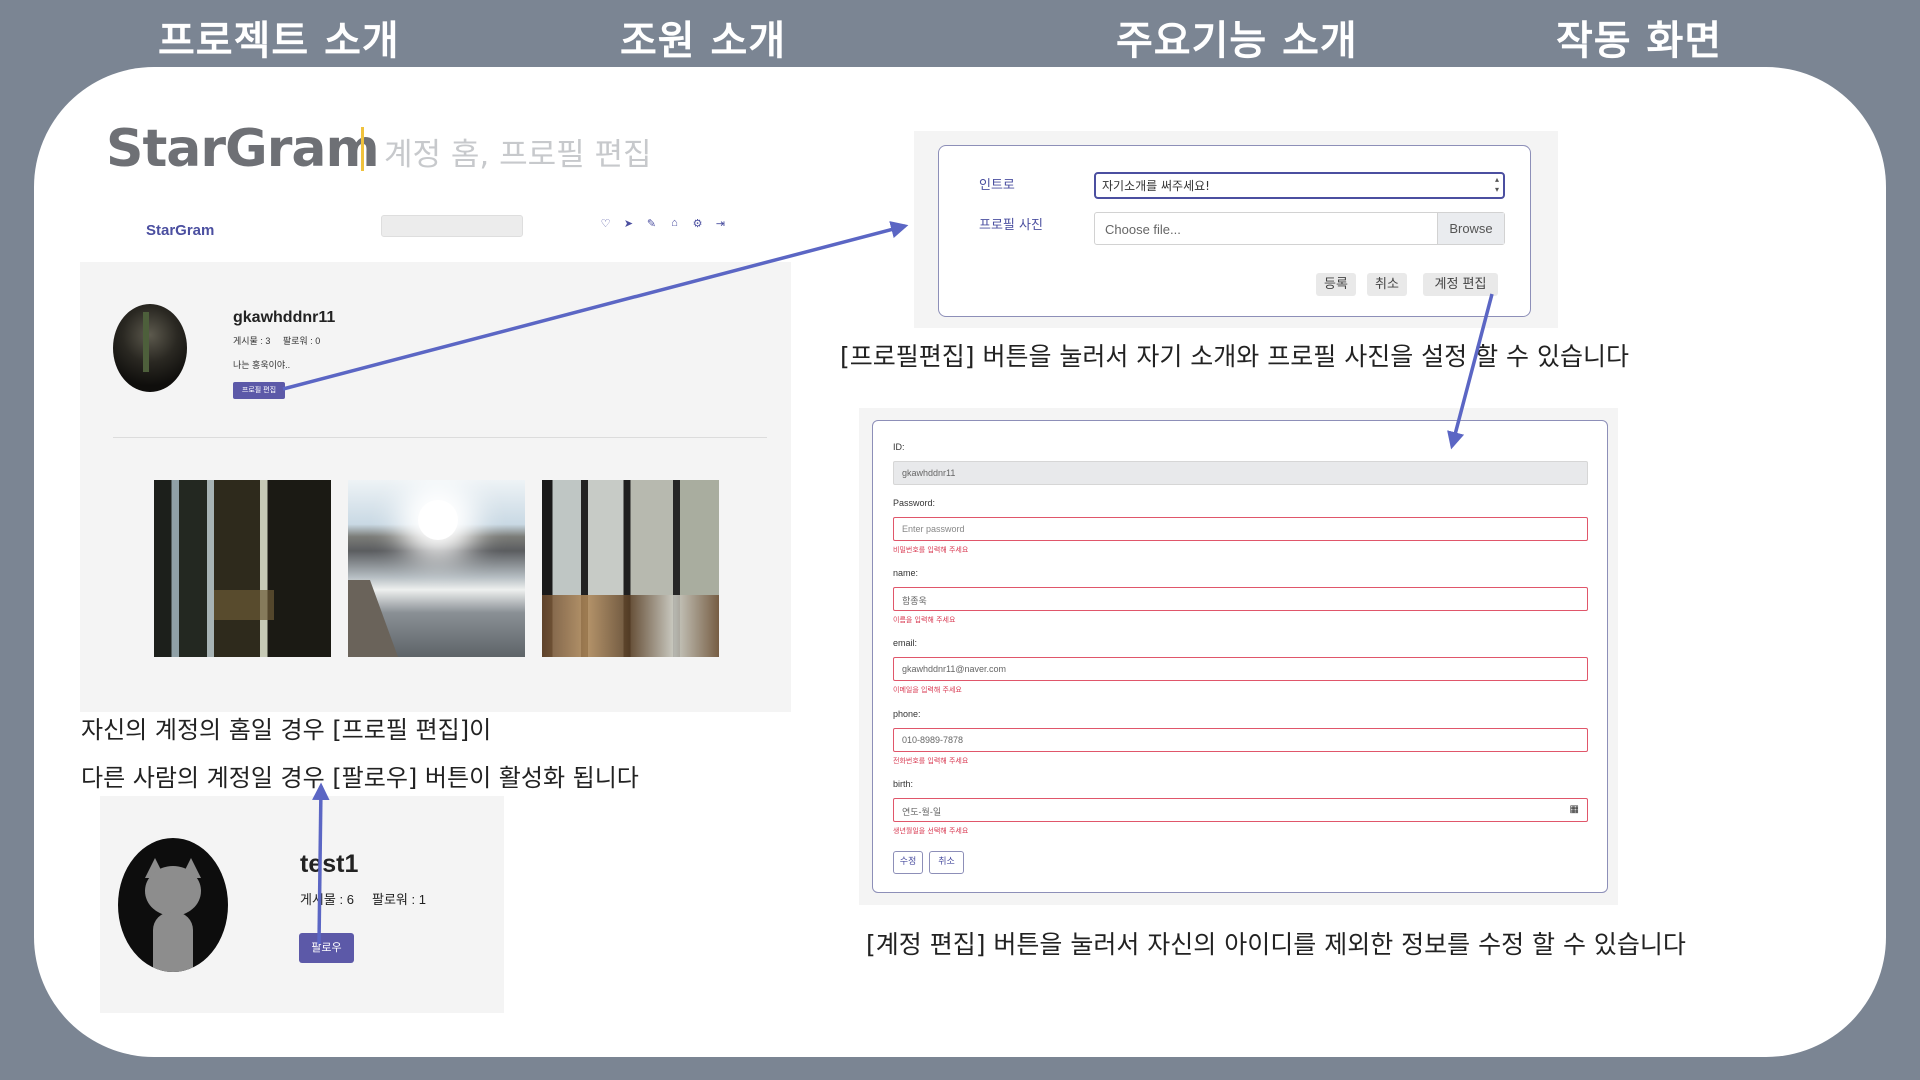 The width and height of the screenshot is (1920, 1080). Describe the element at coordinates (1470, 371) in the screenshot. I see `arrow-to-account-form` at that location.